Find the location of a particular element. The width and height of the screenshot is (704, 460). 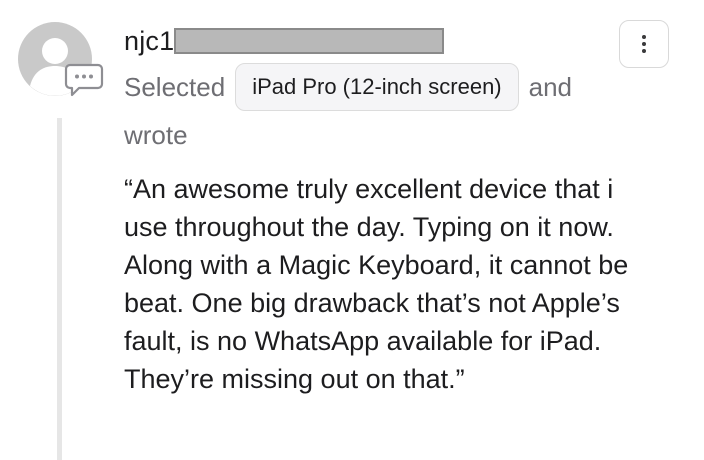

review-line: They’re missing out on that.” is located at coordinates (294, 379).